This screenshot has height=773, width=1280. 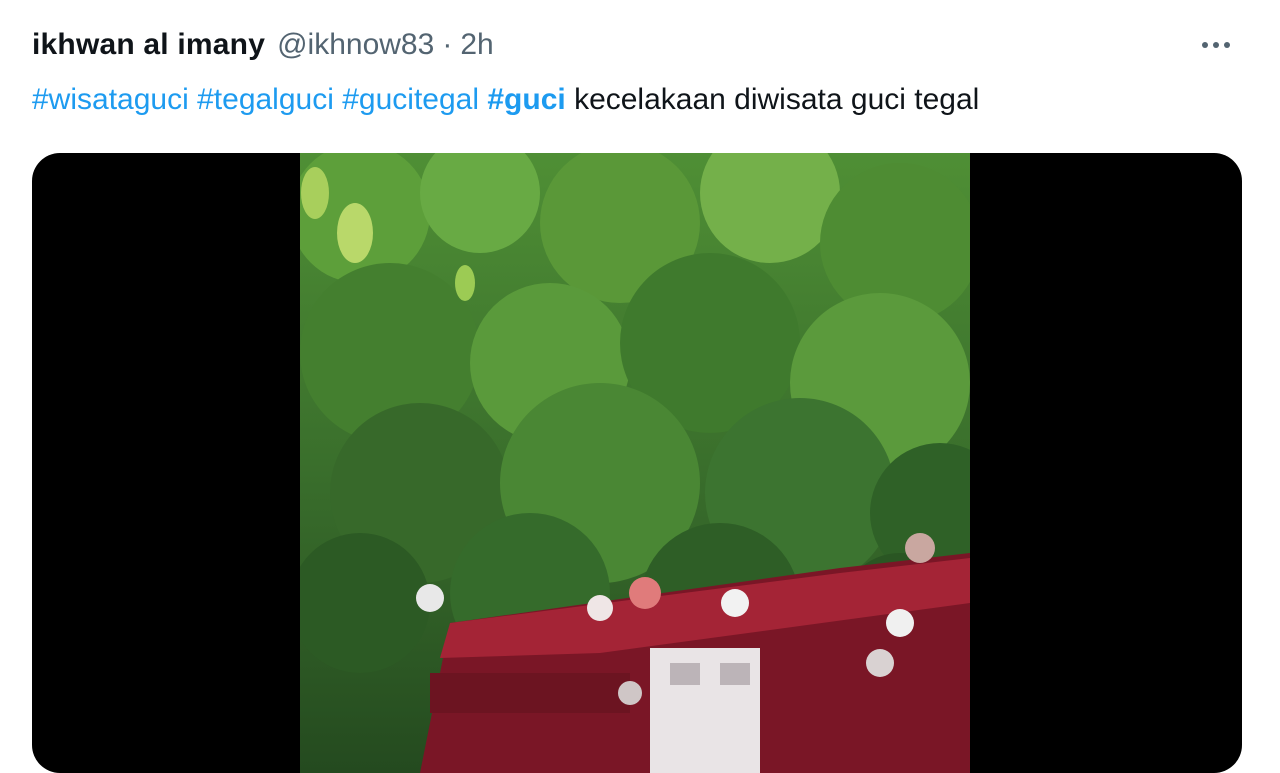 What do you see at coordinates (526, 99) in the screenshot?
I see `hashtag-guci: #guci` at bounding box center [526, 99].